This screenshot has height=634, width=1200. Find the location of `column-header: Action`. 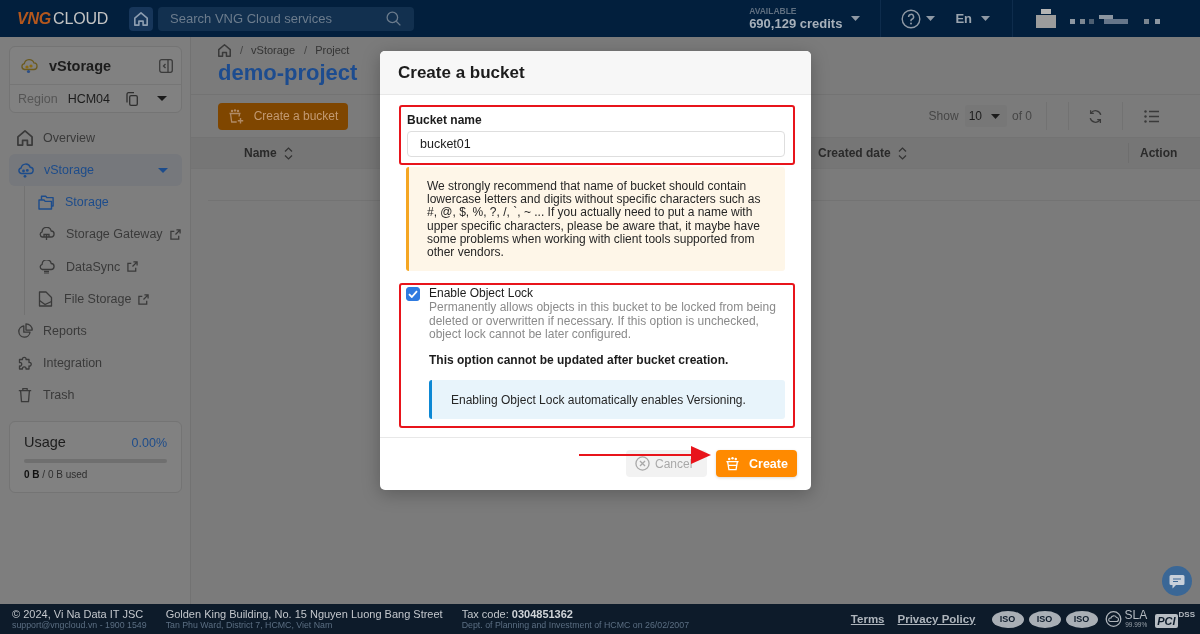

column-header: Action is located at coordinates (1159, 153).